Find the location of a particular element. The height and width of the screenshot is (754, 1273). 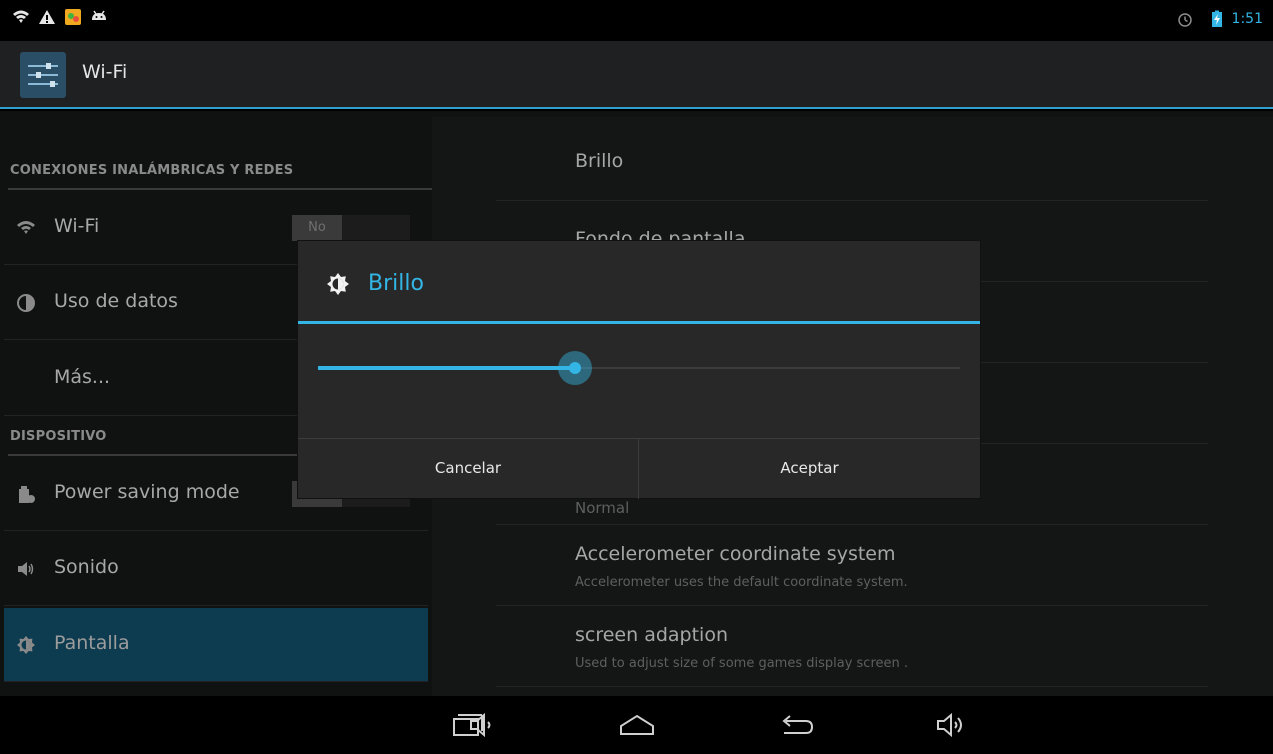

sidebar-item-sound: Sonido is located at coordinates (216, 569).